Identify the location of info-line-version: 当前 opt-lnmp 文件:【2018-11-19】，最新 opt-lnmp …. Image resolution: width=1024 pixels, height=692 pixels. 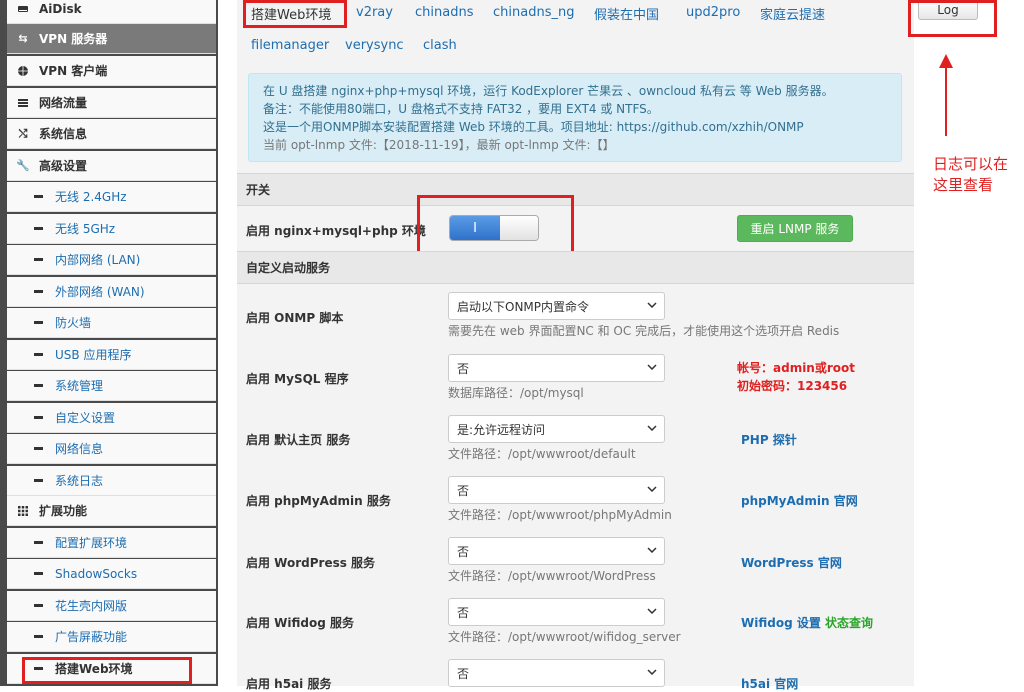
(439, 145).